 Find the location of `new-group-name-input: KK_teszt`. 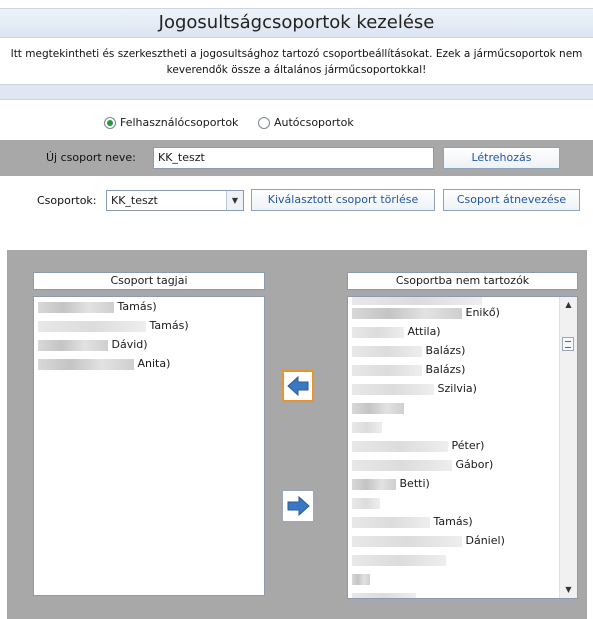

new-group-name-input: KK_teszt is located at coordinates (293, 158).